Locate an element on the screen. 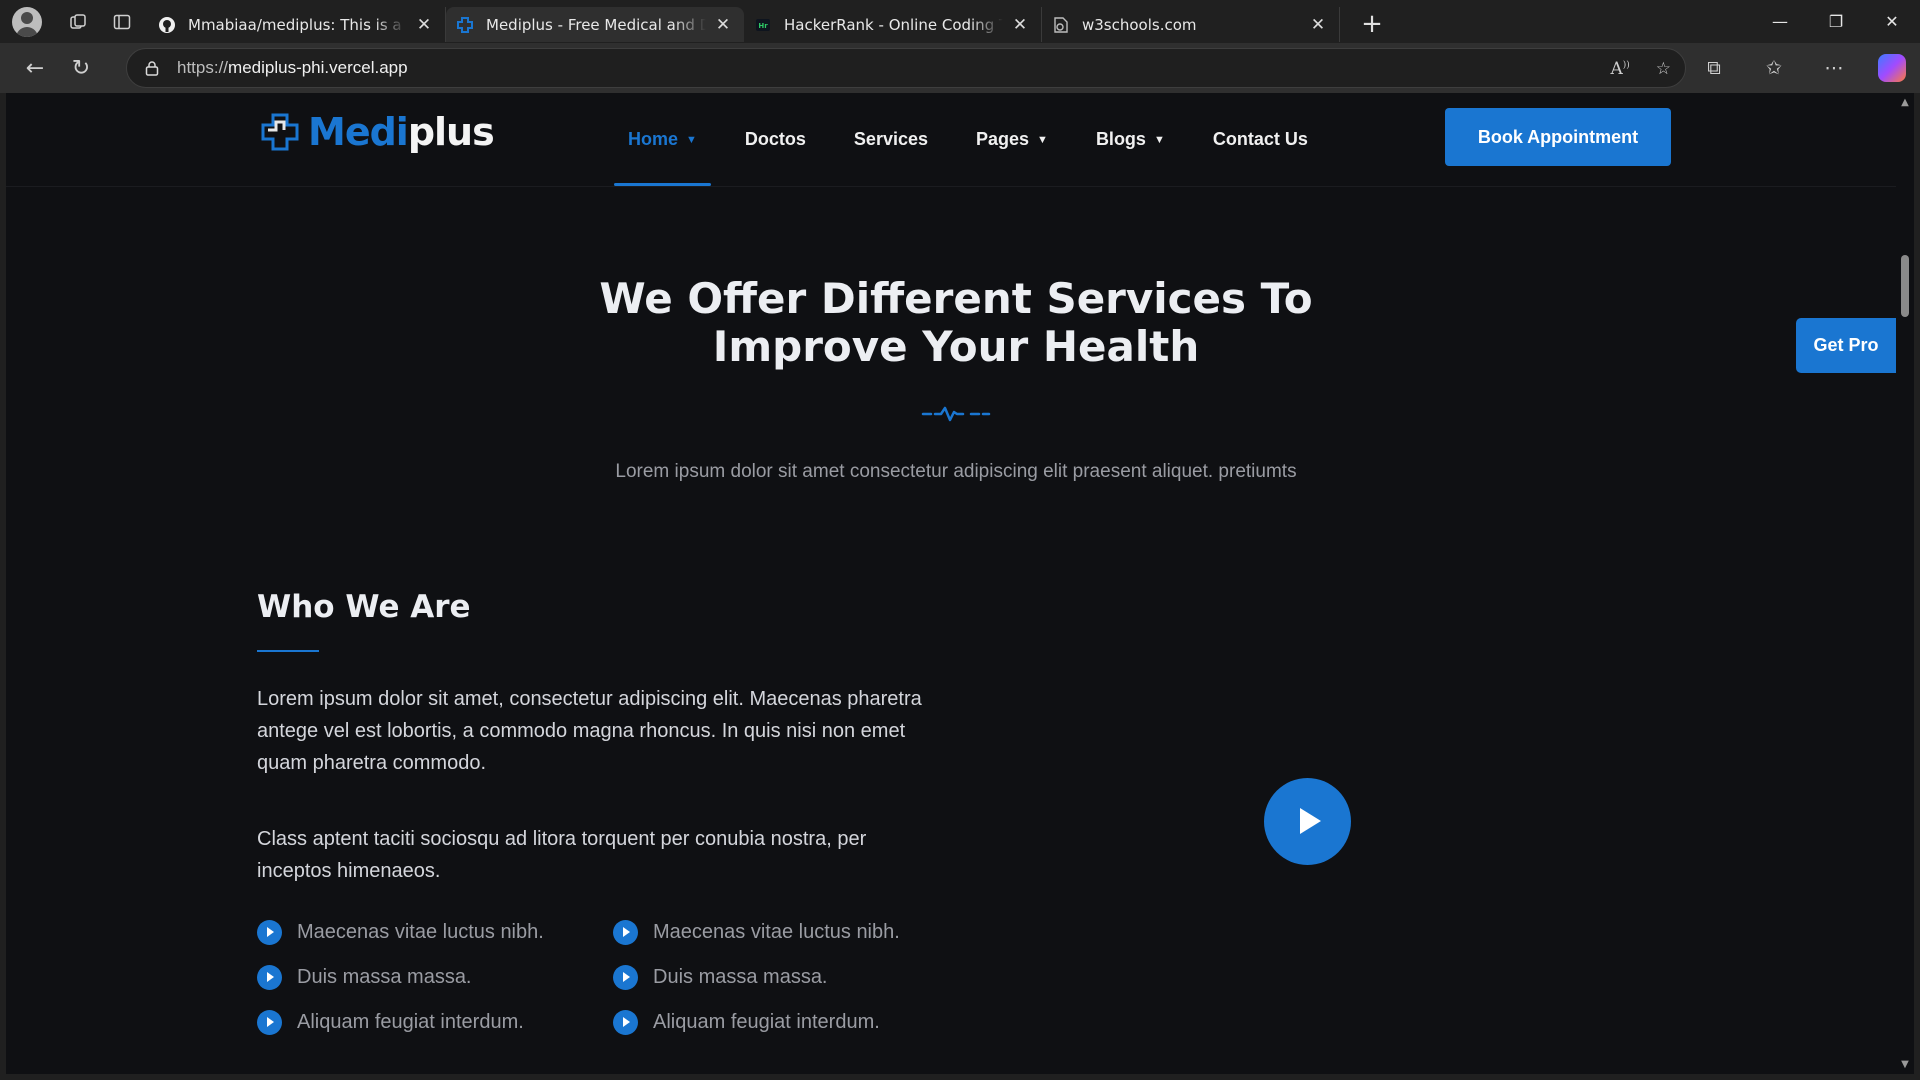 The height and width of the screenshot is (1080, 1920). scroll-down-arrow-icon: ▼ is located at coordinates (1905, 1064).